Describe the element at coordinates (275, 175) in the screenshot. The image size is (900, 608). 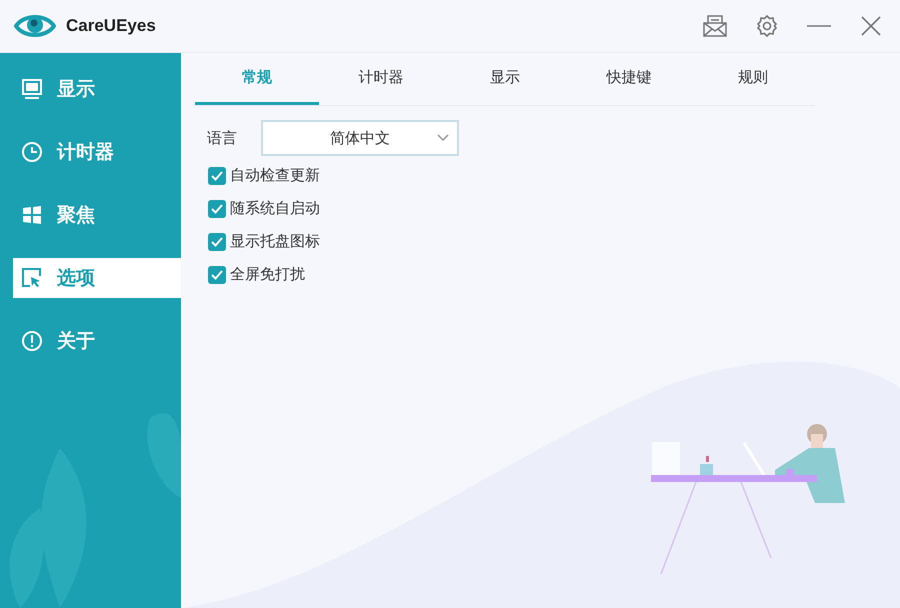
I see `checkbox-label: 自动检查更新` at that location.